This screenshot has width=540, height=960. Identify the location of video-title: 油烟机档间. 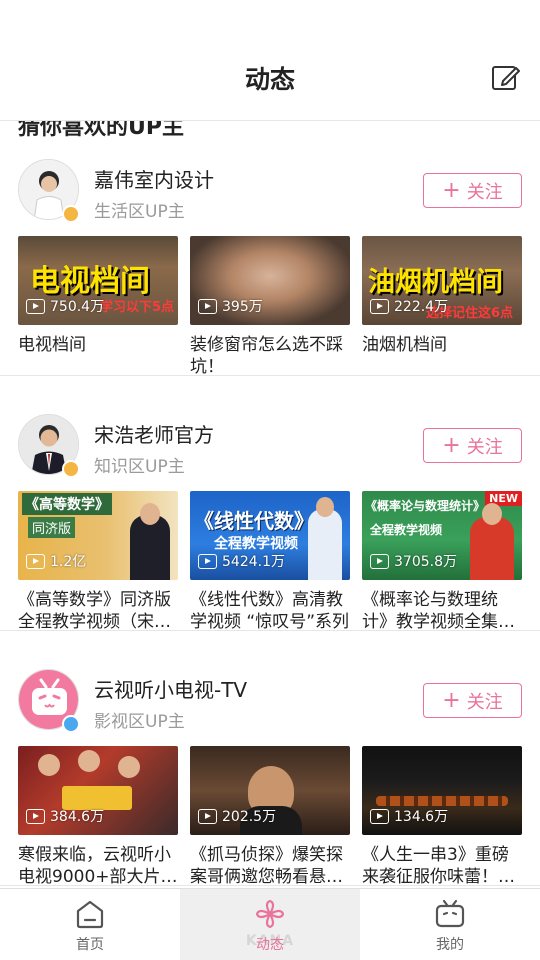
(404, 345).